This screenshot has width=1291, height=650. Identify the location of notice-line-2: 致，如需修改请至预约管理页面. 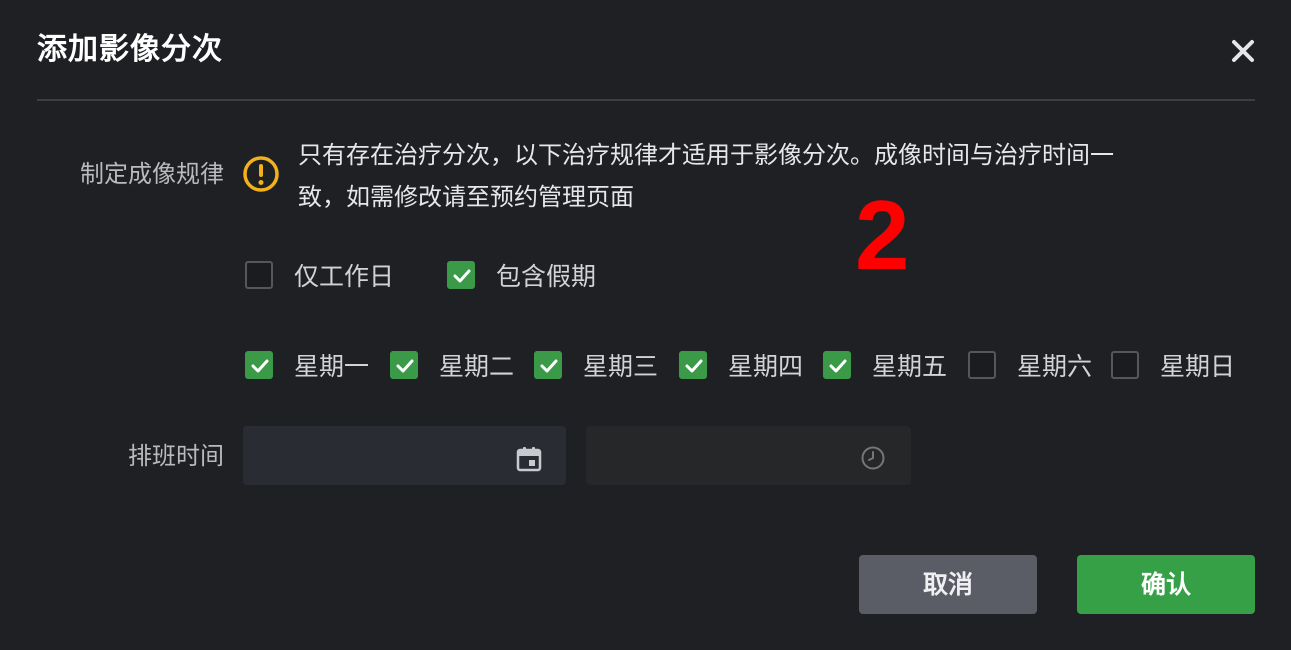
(466, 197).